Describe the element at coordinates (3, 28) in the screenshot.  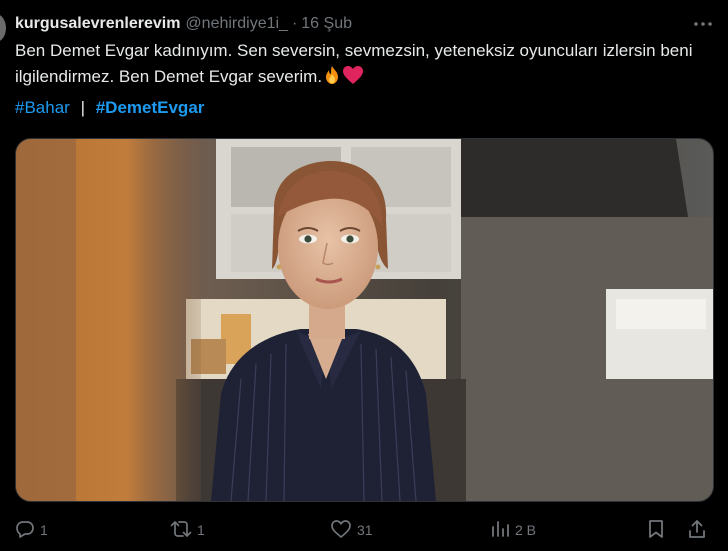
I see `avatar` at that location.